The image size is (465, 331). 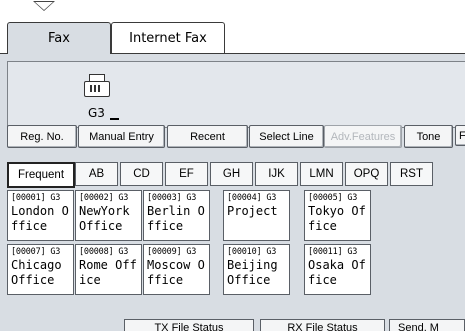 I want to click on tab-fax: Fax, so click(x=59, y=38).